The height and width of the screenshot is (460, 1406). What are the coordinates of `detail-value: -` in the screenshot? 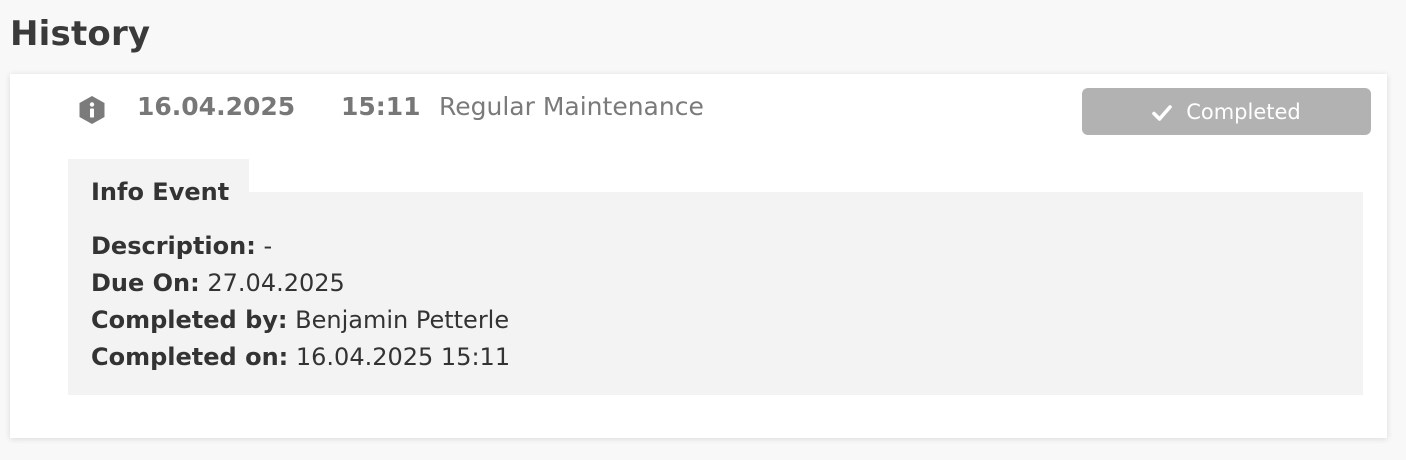 It's located at (268, 246).